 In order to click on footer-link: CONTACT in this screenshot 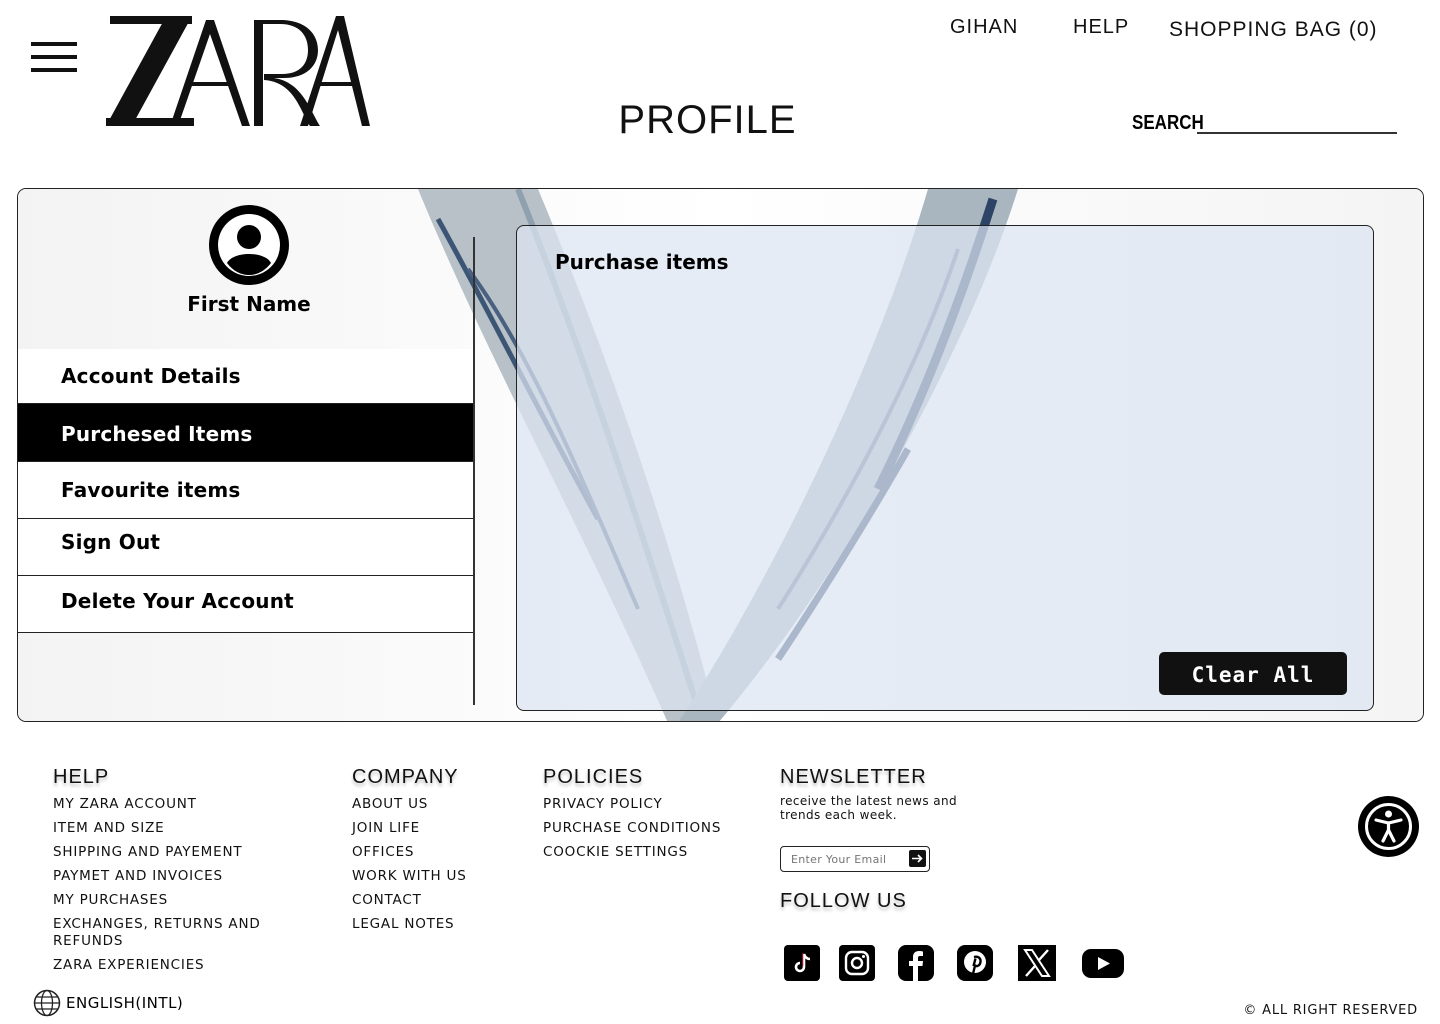, I will do `click(409, 900)`.